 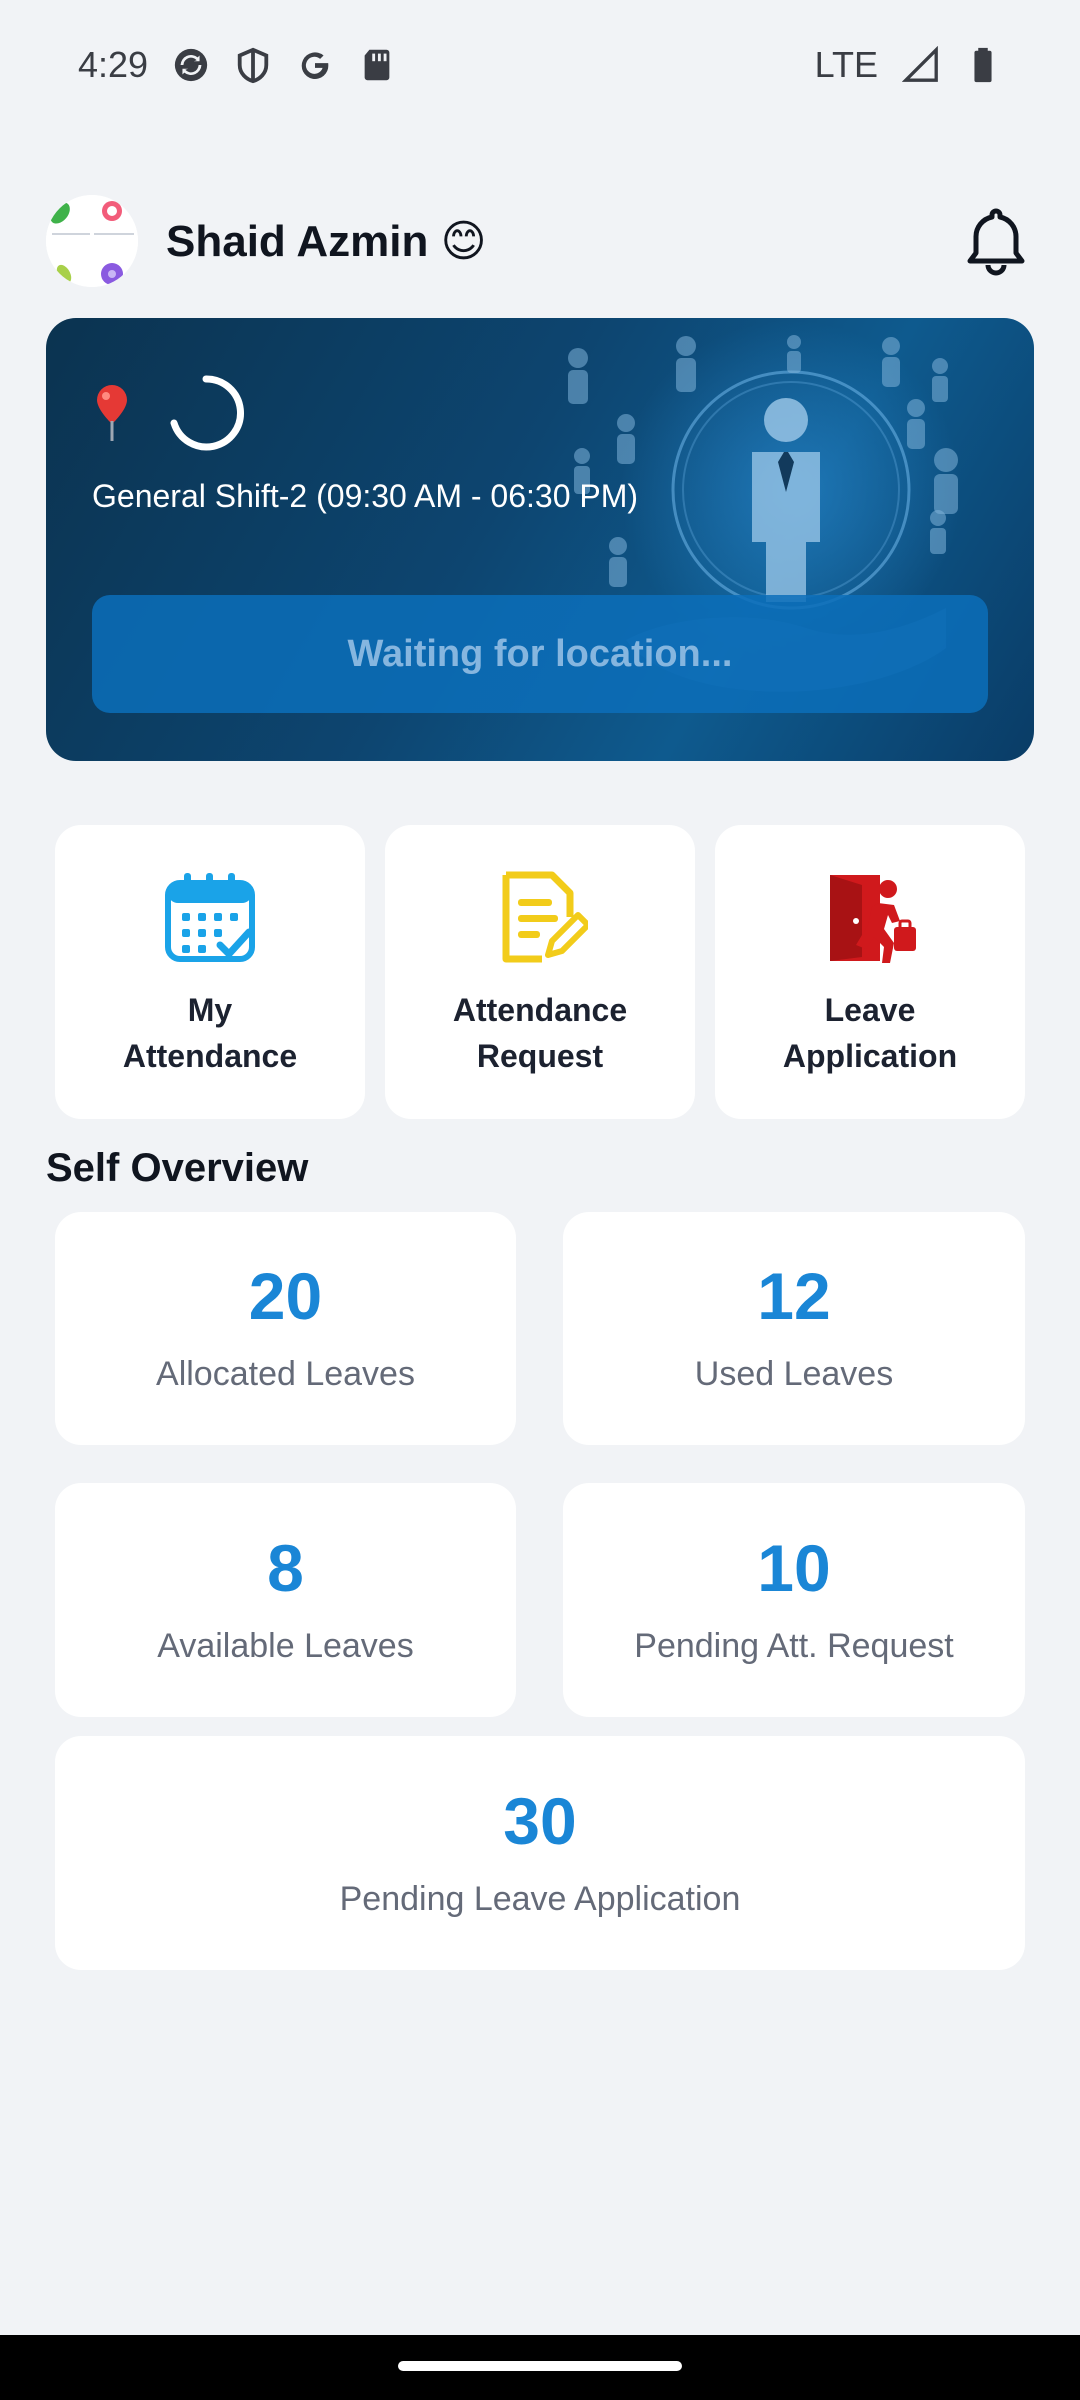 I want to click on shield-icon, so click(x=253, y=65).